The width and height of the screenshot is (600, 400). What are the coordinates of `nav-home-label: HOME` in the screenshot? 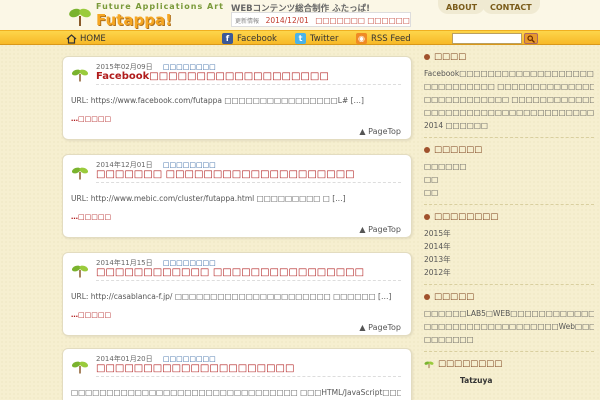 It's located at (93, 38).